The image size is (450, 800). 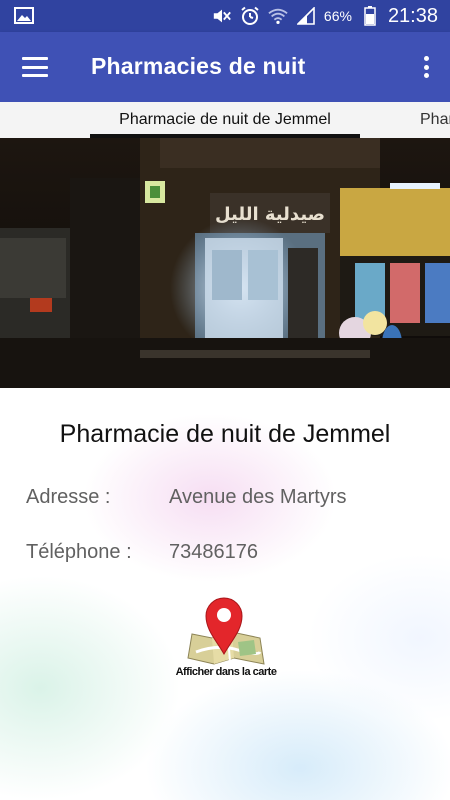 I want to click on show-on-map-button: Afficher dans la carte, so click(x=226, y=638).